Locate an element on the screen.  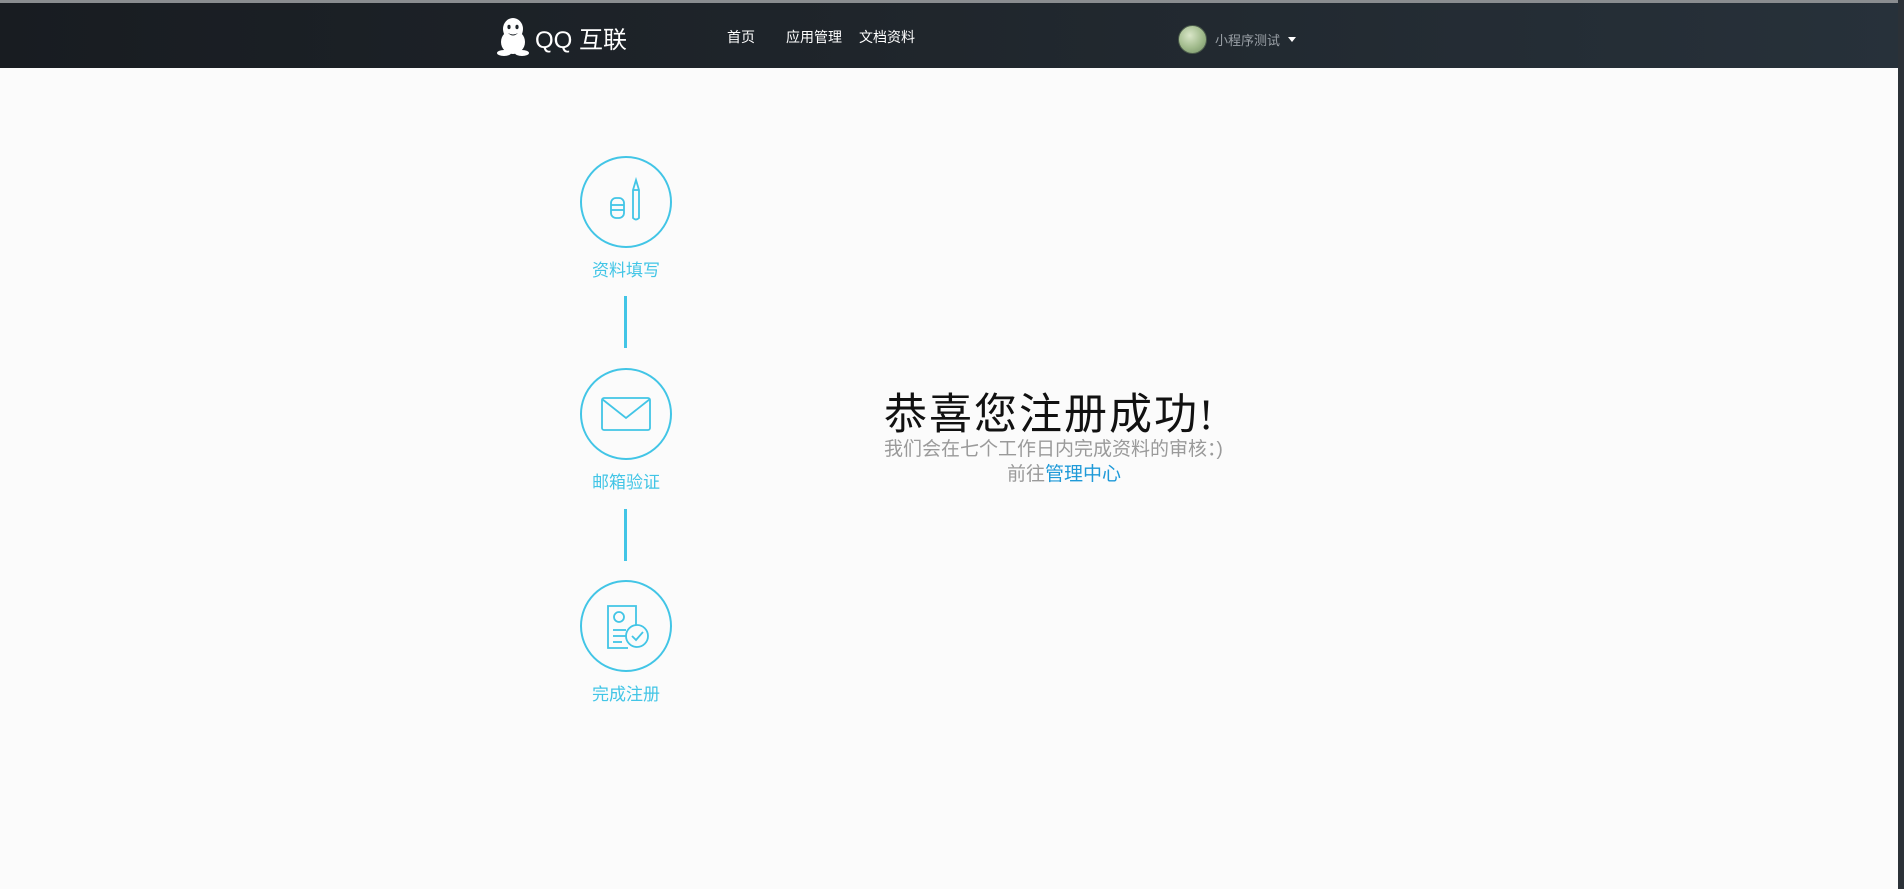
envelope-icon is located at coordinates (626, 414).